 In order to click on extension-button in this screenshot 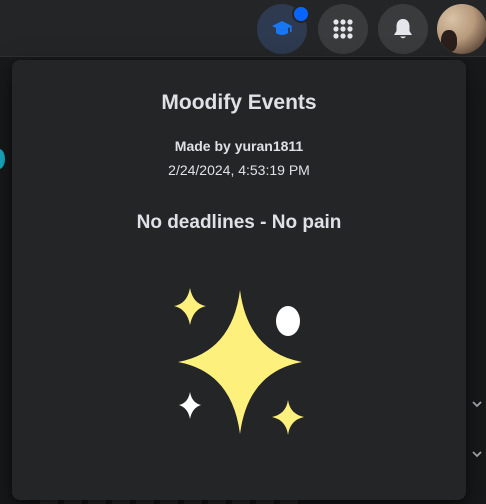, I will do `click(283, 29)`.